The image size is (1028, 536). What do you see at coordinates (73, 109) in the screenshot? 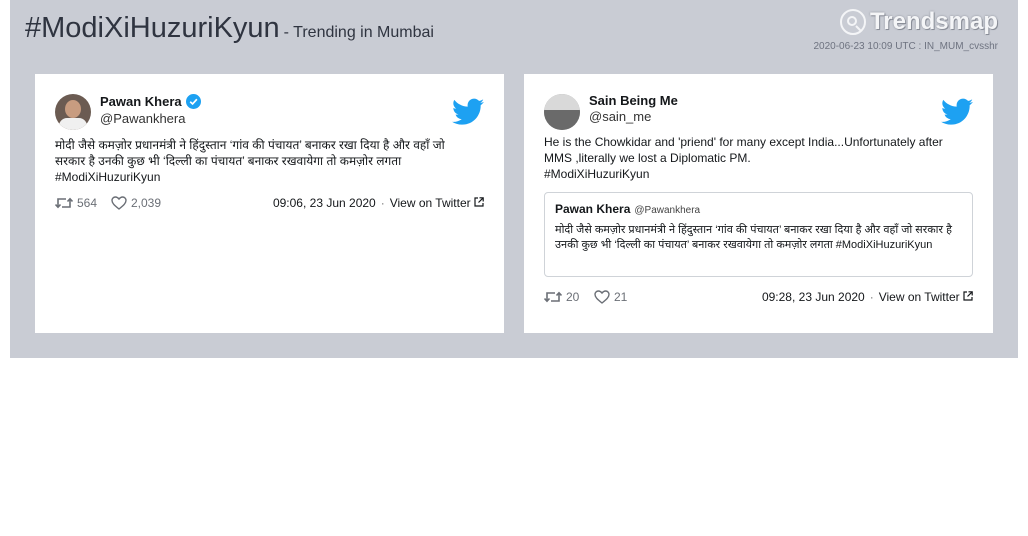
I see `avatar-face` at bounding box center [73, 109].